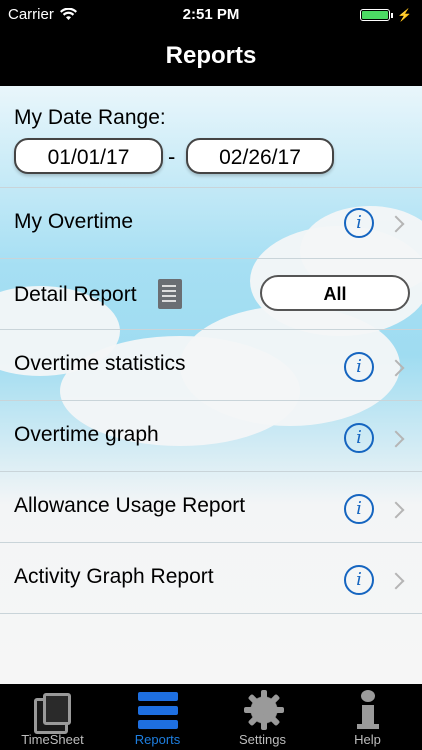 This screenshot has width=422, height=750. Describe the element at coordinates (88, 156) in the screenshot. I see `start-date-button: 01/01/17` at that location.